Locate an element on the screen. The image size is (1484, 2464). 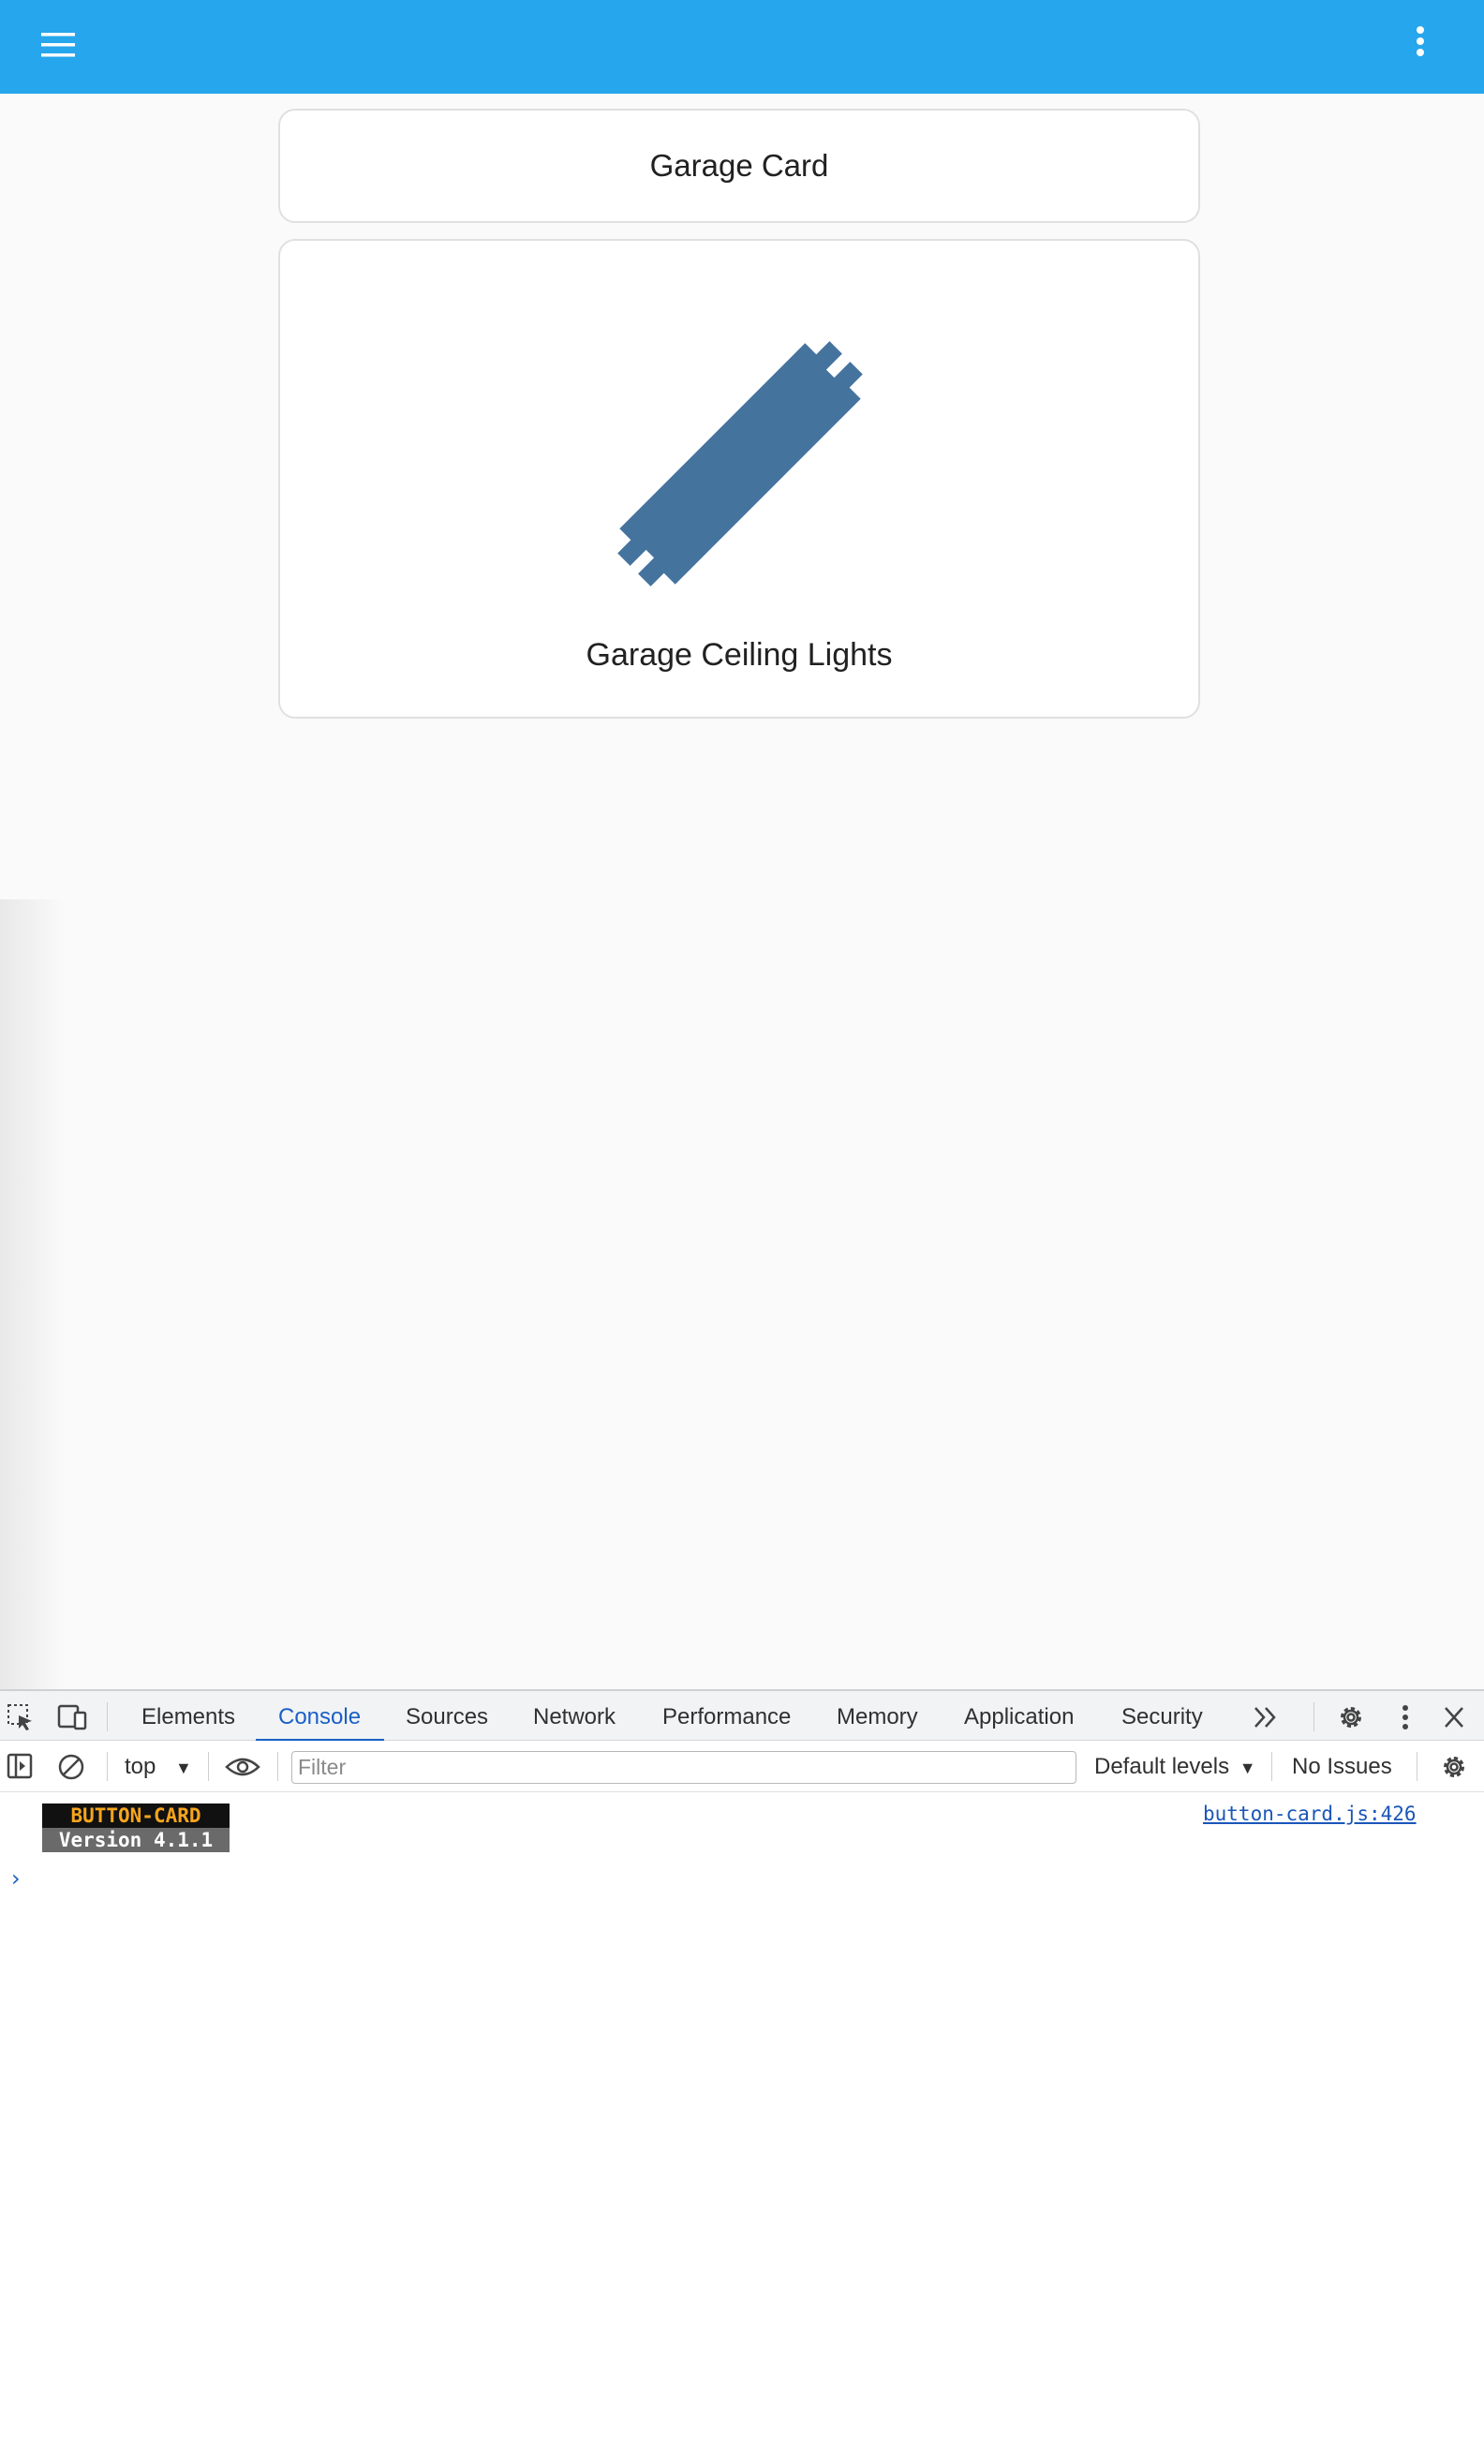
device-toolbar-icon is located at coordinates (72, 1717).